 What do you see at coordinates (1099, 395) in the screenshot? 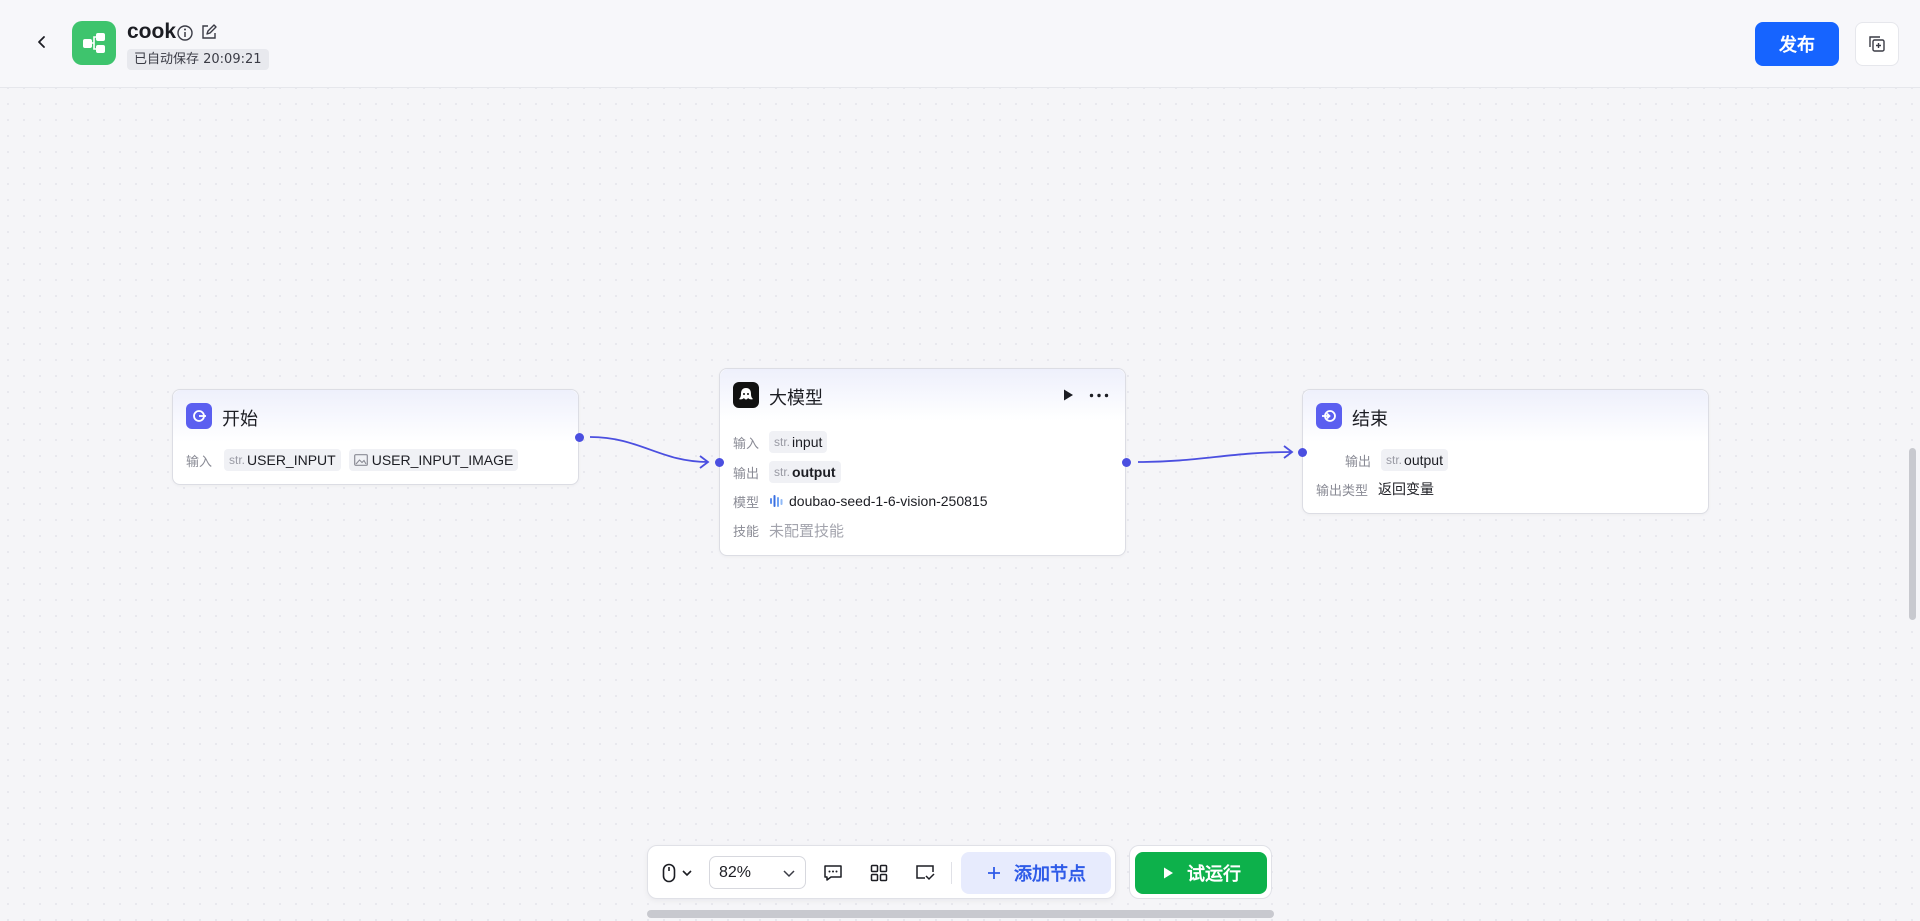
I see `more-icon` at bounding box center [1099, 395].